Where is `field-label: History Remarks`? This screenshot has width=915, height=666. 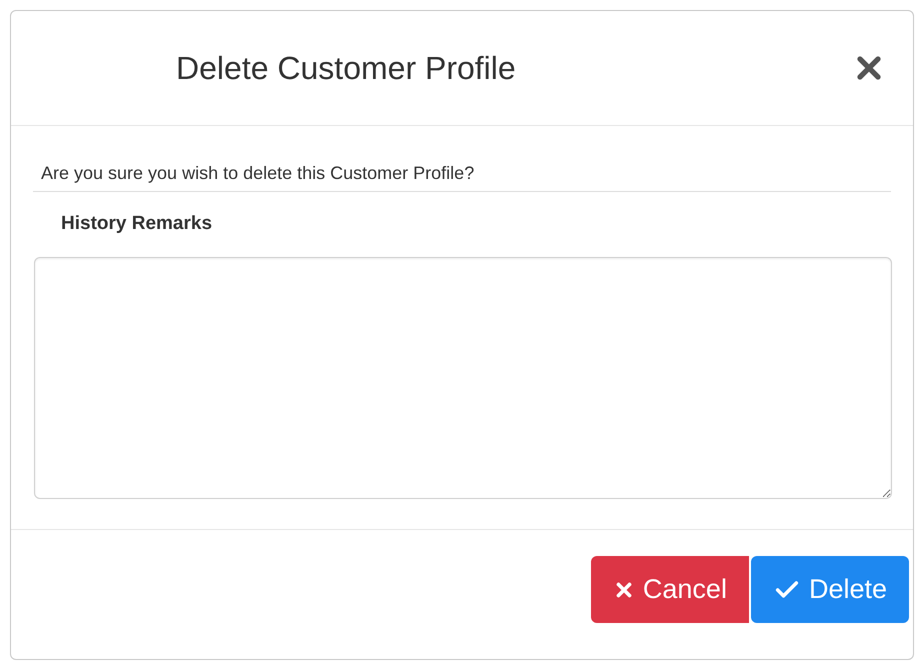
field-label: History Remarks is located at coordinates (136, 223).